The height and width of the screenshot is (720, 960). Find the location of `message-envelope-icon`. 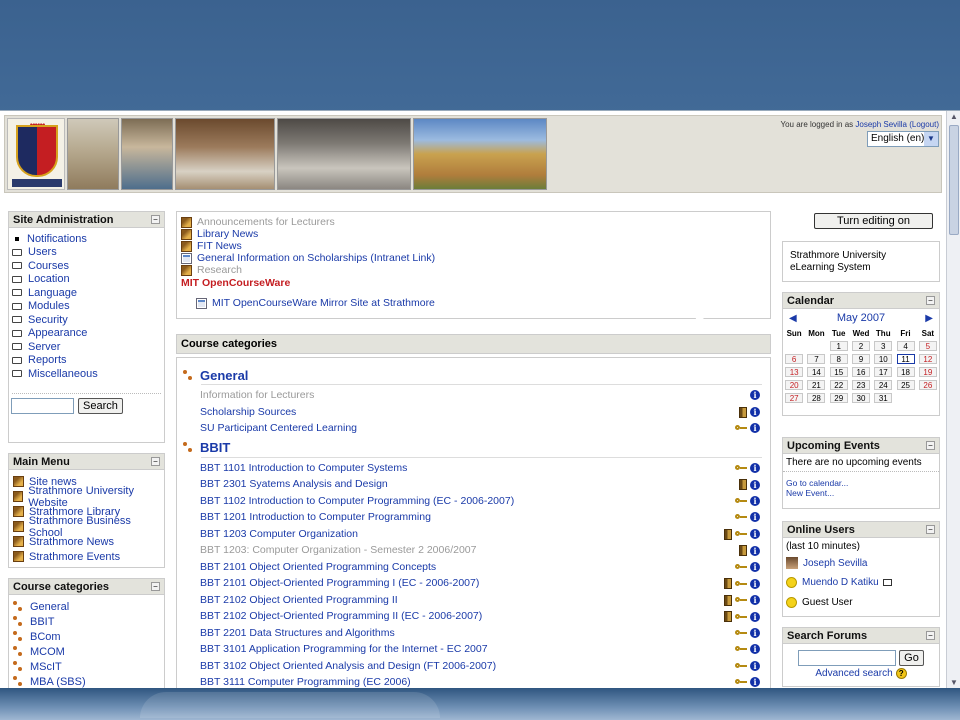

message-envelope-icon is located at coordinates (887, 582).